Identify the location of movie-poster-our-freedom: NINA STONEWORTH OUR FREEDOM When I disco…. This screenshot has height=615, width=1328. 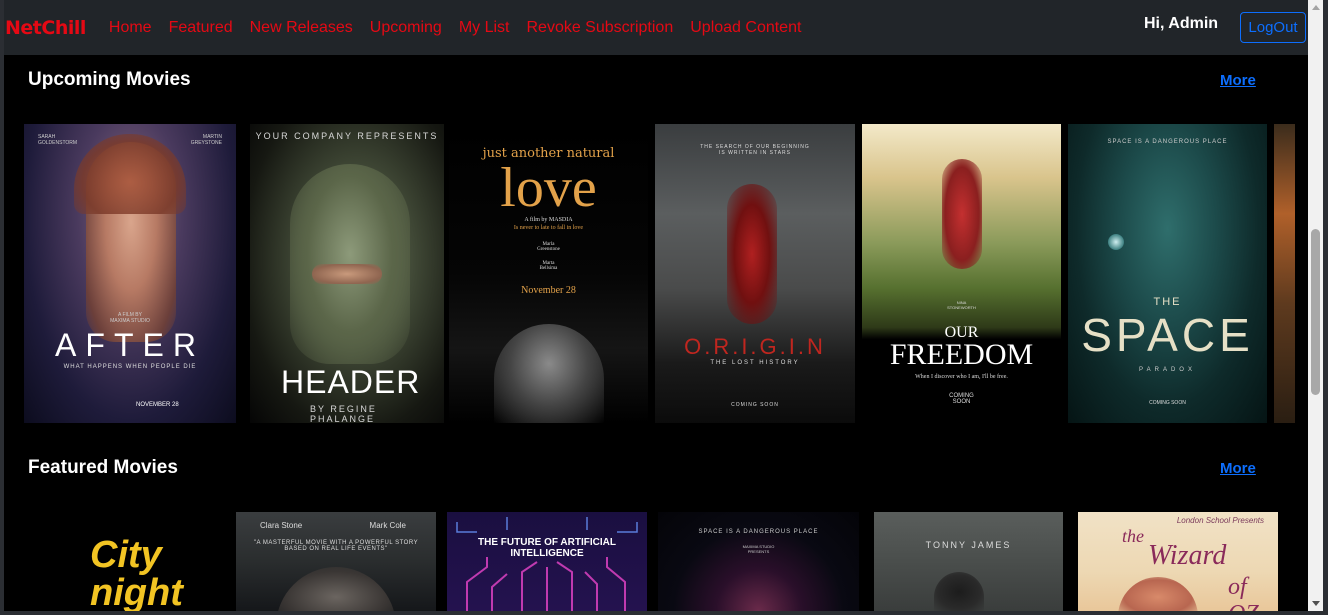
(961, 273).